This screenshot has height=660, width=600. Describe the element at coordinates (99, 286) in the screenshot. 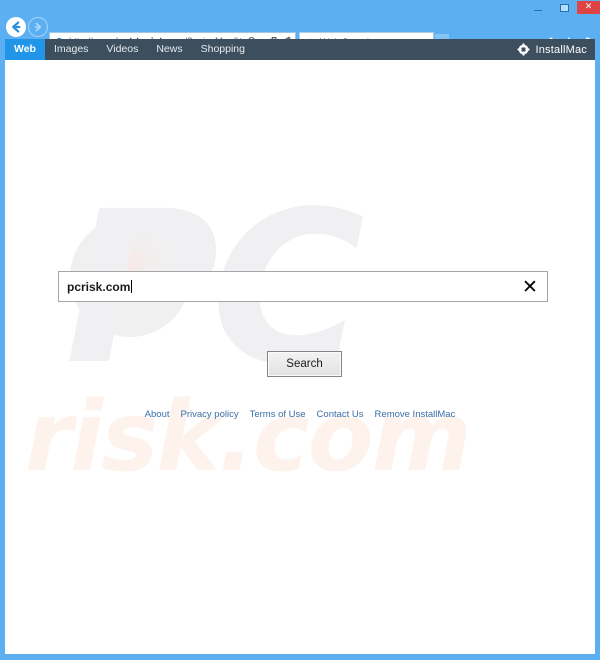

I see `search-query-text: pcrisk.com` at that location.